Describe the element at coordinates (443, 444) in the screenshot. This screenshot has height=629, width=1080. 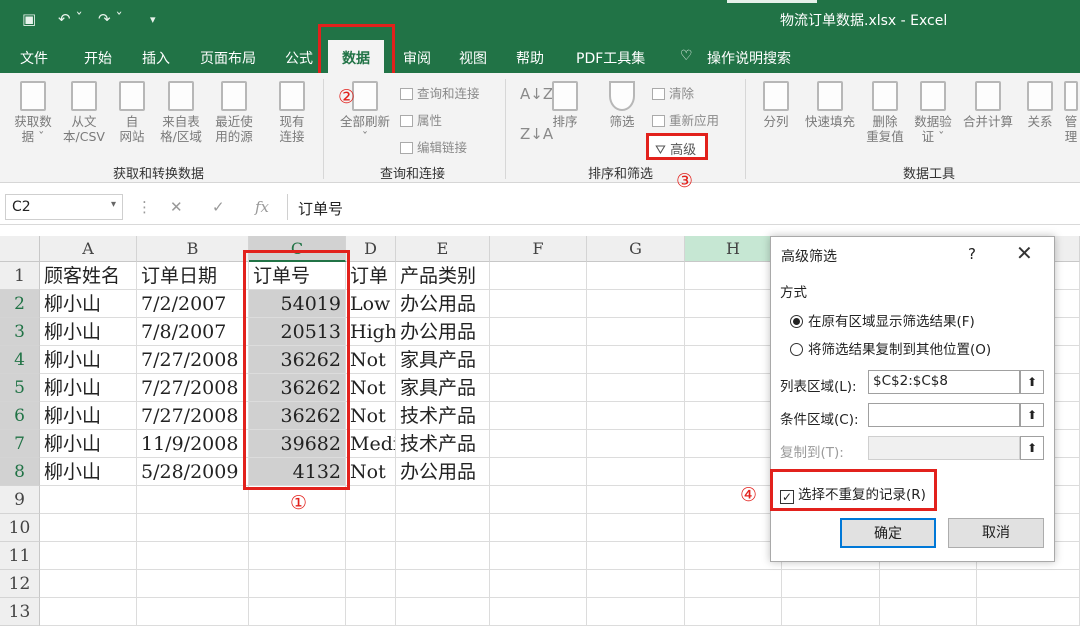
I see `grid-cell: 技术产品` at that location.